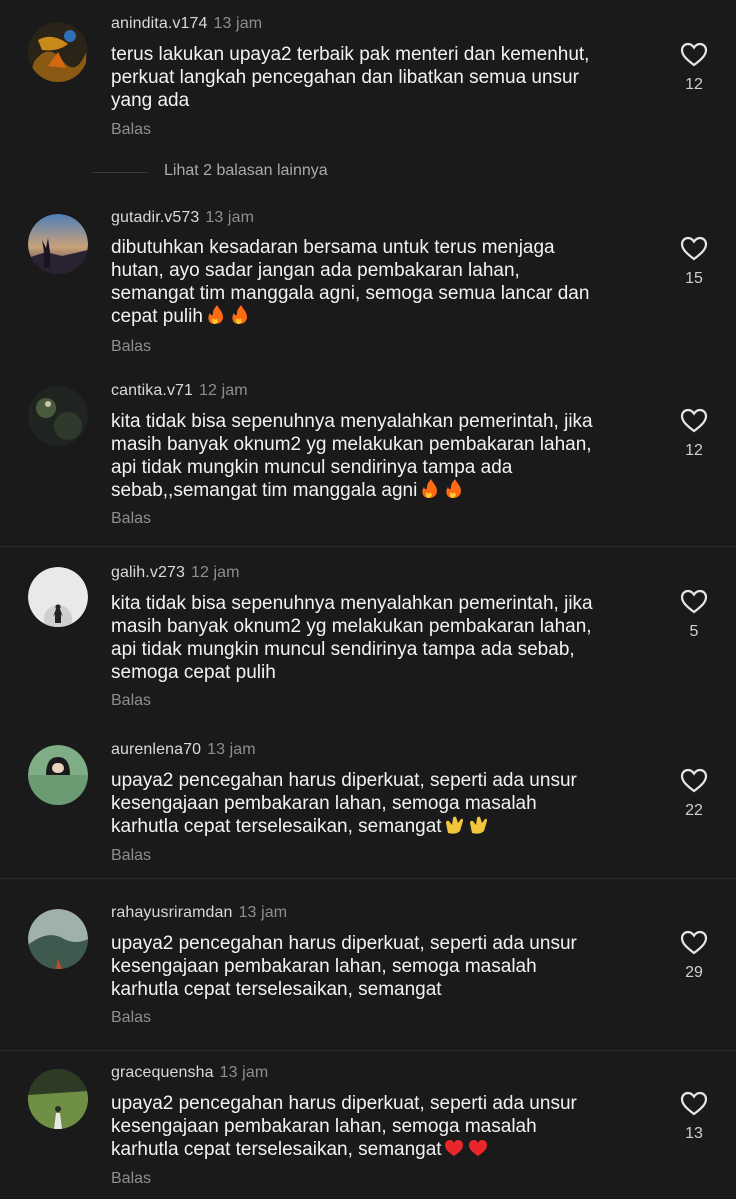 Image resolution: width=736 pixels, height=1199 pixels. What do you see at coordinates (694, 1117) in the screenshot?
I see `like-button: 13` at bounding box center [694, 1117].